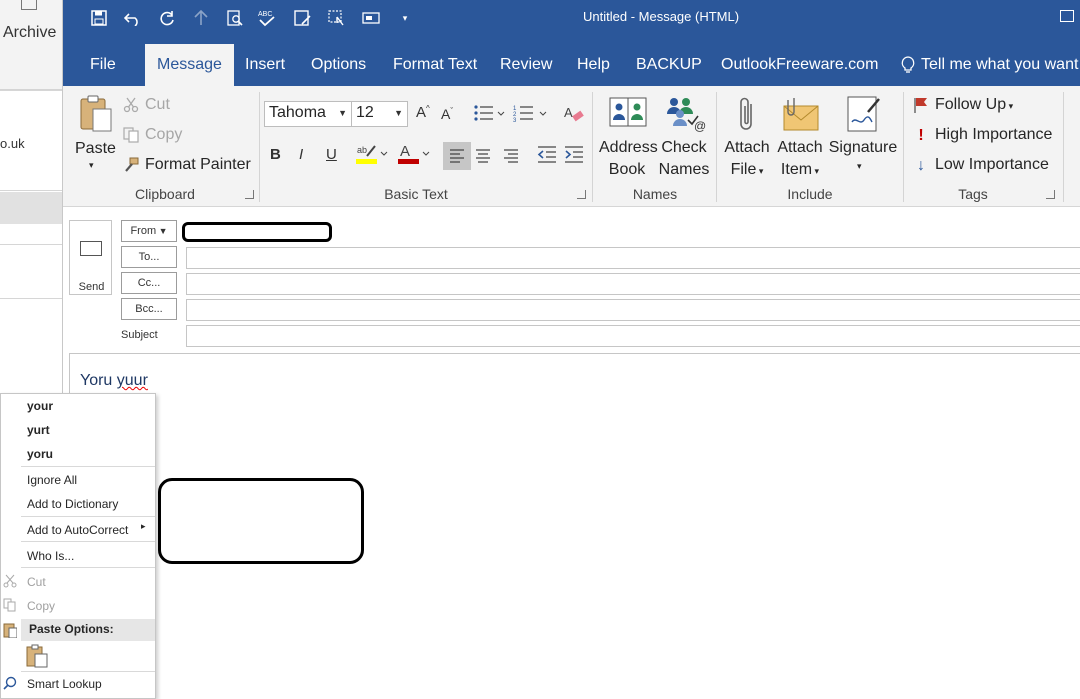  I want to click on from-button: From ▼, so click(149, 231).